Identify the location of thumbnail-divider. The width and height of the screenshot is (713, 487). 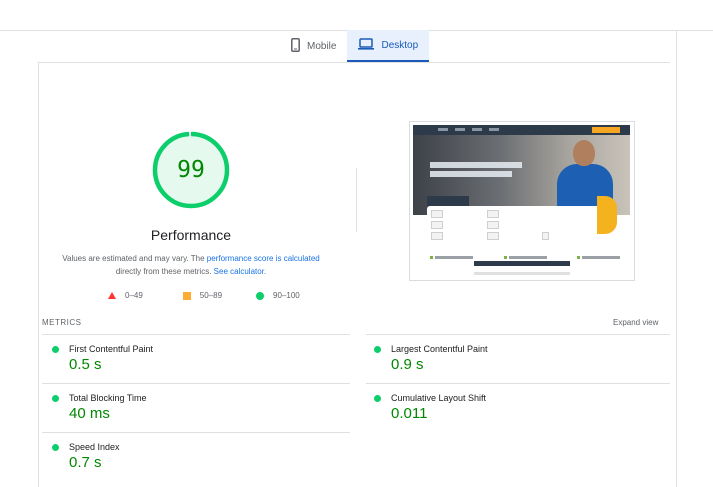
(522, 273).